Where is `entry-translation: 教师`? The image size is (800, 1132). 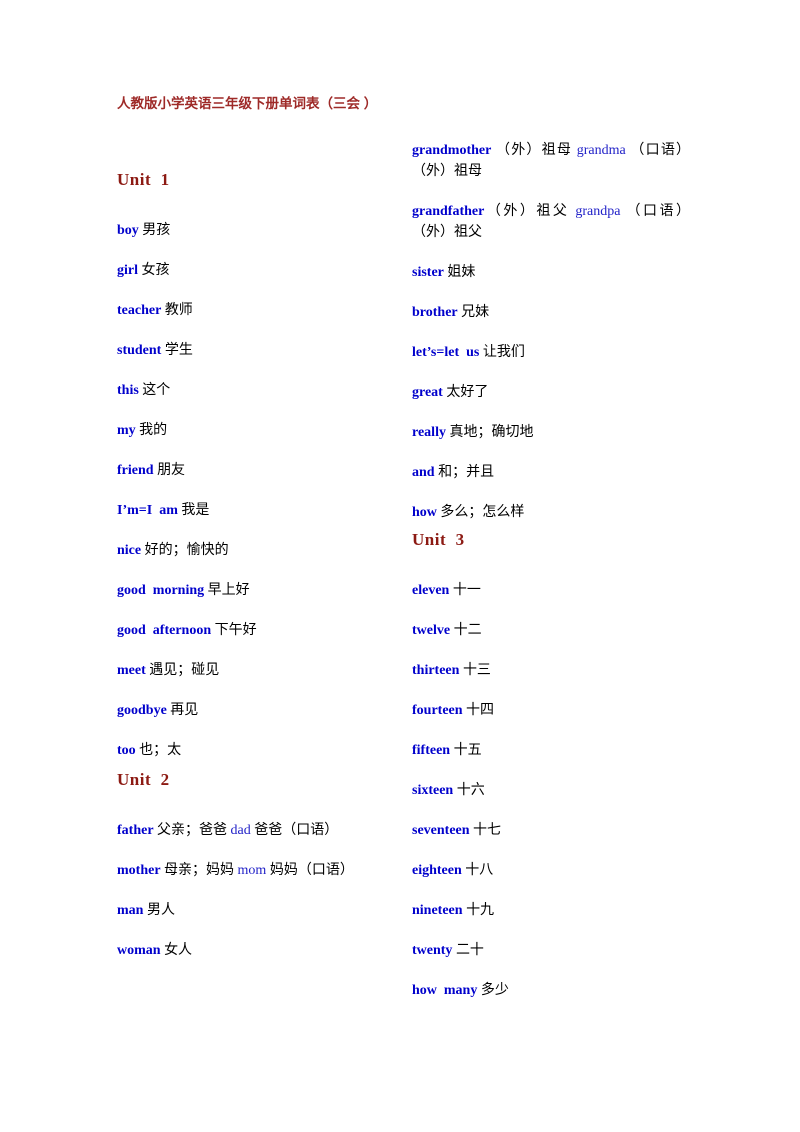 entry-translation: 教师 is located at coordinates (177, 310).